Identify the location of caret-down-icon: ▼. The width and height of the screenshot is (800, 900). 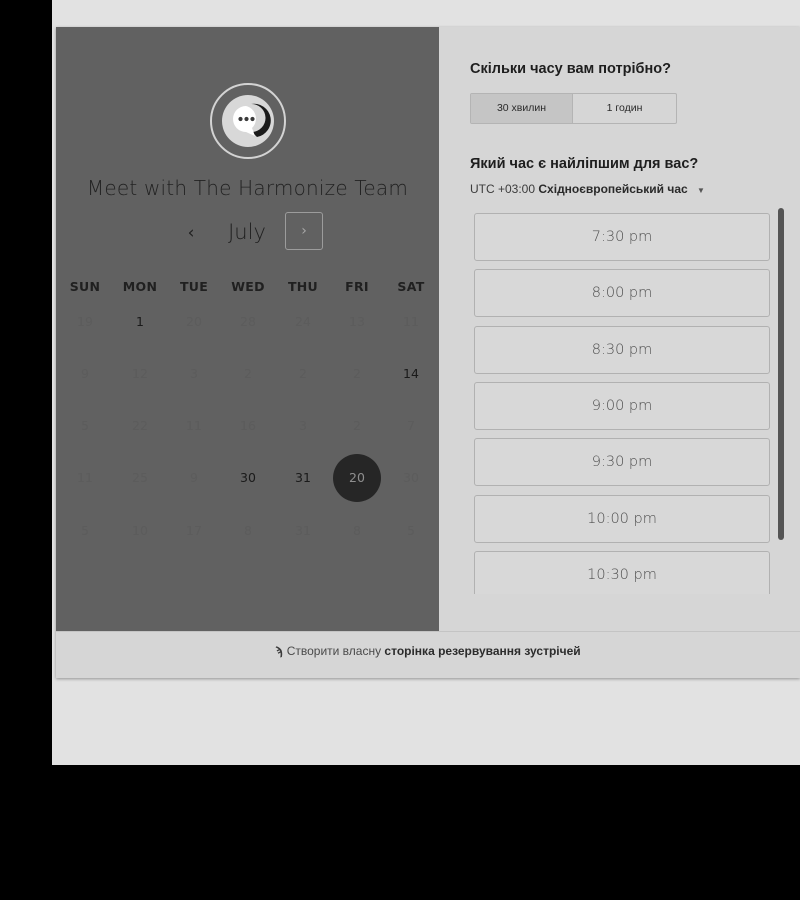
(701, 190).